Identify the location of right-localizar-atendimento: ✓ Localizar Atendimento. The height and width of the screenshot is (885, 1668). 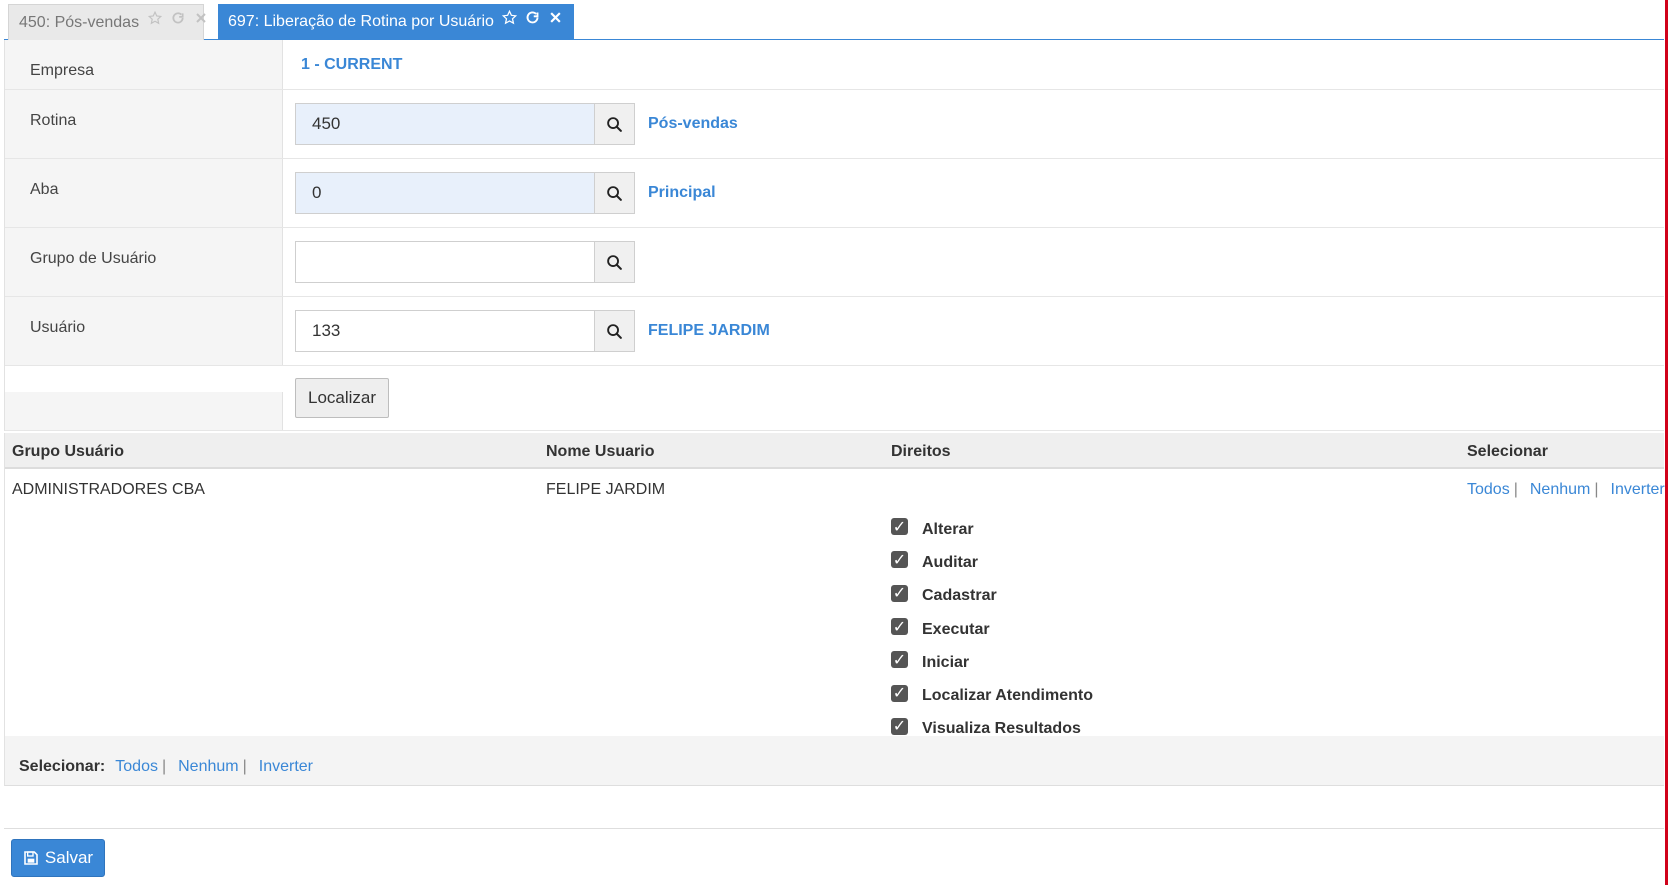
(992, 695).